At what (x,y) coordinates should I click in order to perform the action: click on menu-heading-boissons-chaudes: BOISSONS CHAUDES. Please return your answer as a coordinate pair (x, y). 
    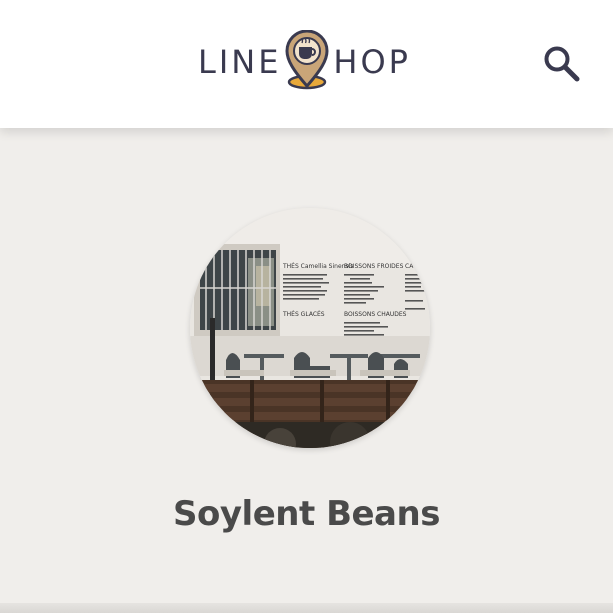
    Looking at the image, I should click on (375, 314).